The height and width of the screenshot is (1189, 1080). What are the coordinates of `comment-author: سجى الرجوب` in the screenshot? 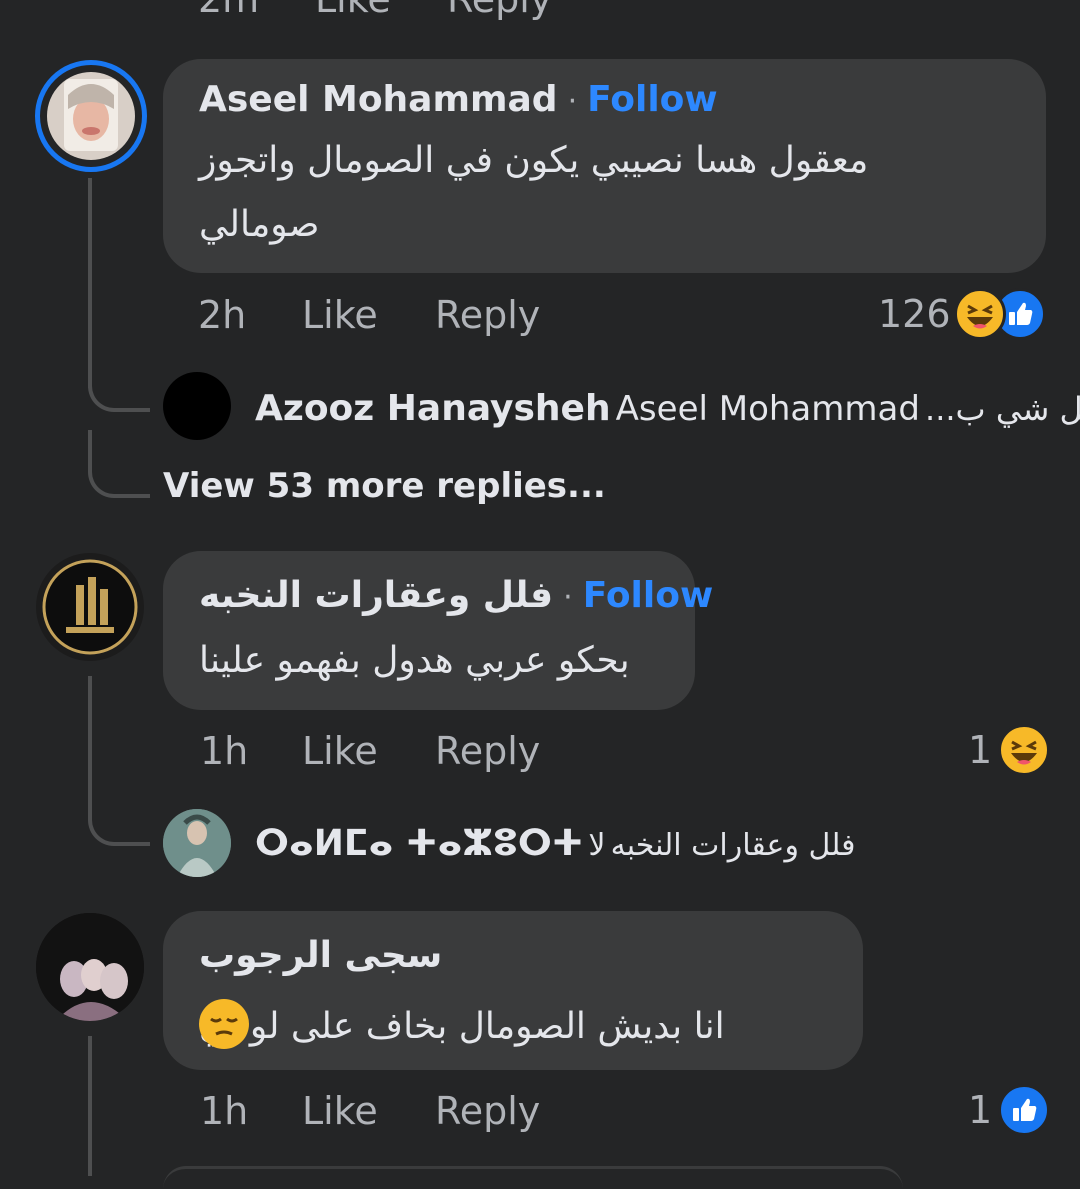 It's located at (320, 955).